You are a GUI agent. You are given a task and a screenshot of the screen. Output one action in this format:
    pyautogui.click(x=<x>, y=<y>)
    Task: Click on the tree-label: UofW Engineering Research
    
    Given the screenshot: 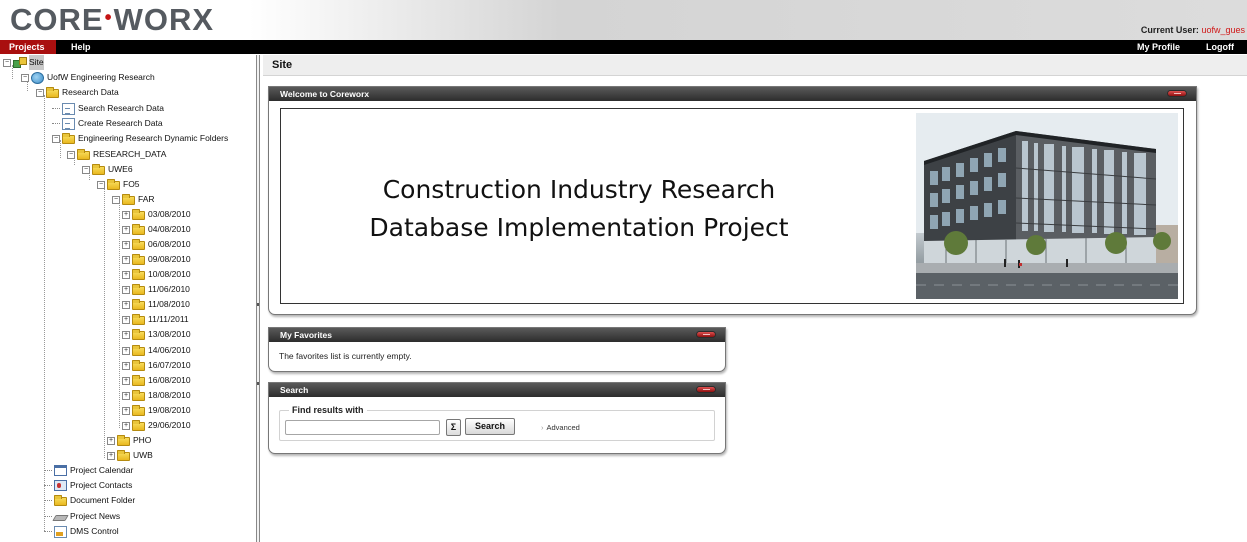 What is the action you would take?
    pyautogui.click(x=101, y=77)
    